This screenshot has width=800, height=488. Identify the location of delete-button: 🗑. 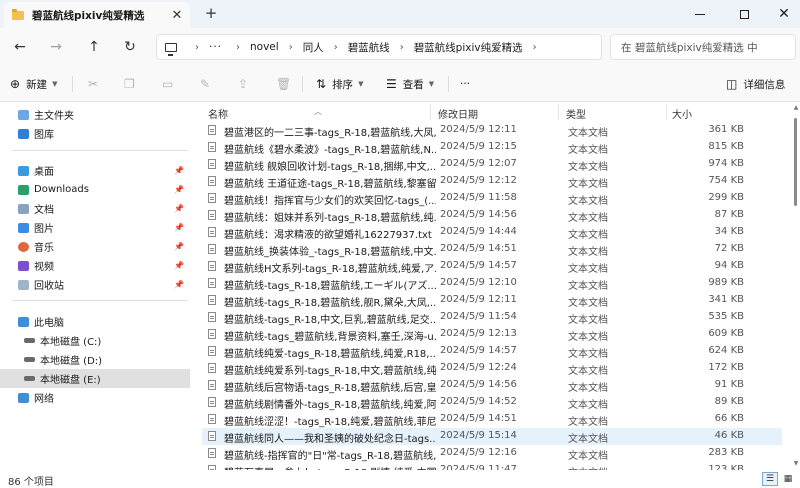
(286, 84).